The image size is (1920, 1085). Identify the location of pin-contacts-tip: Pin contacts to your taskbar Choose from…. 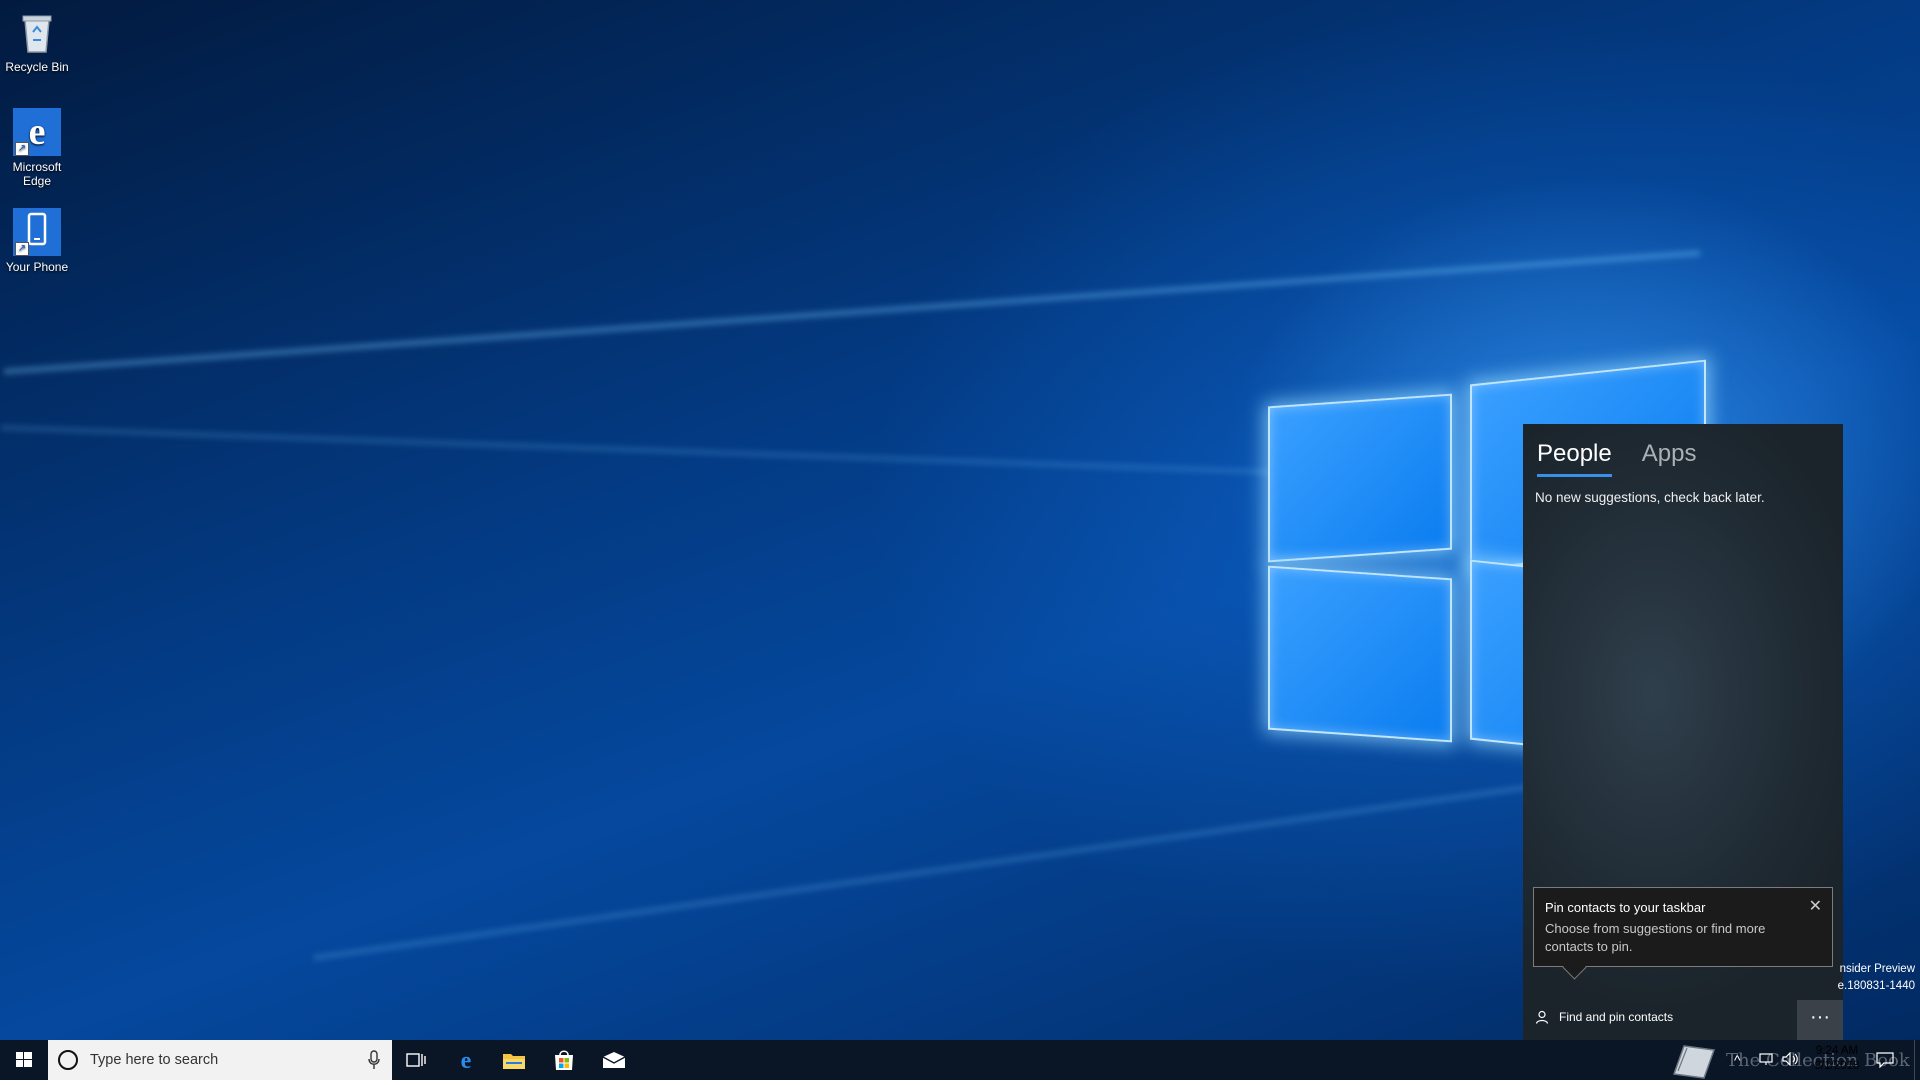
(1683, 933).